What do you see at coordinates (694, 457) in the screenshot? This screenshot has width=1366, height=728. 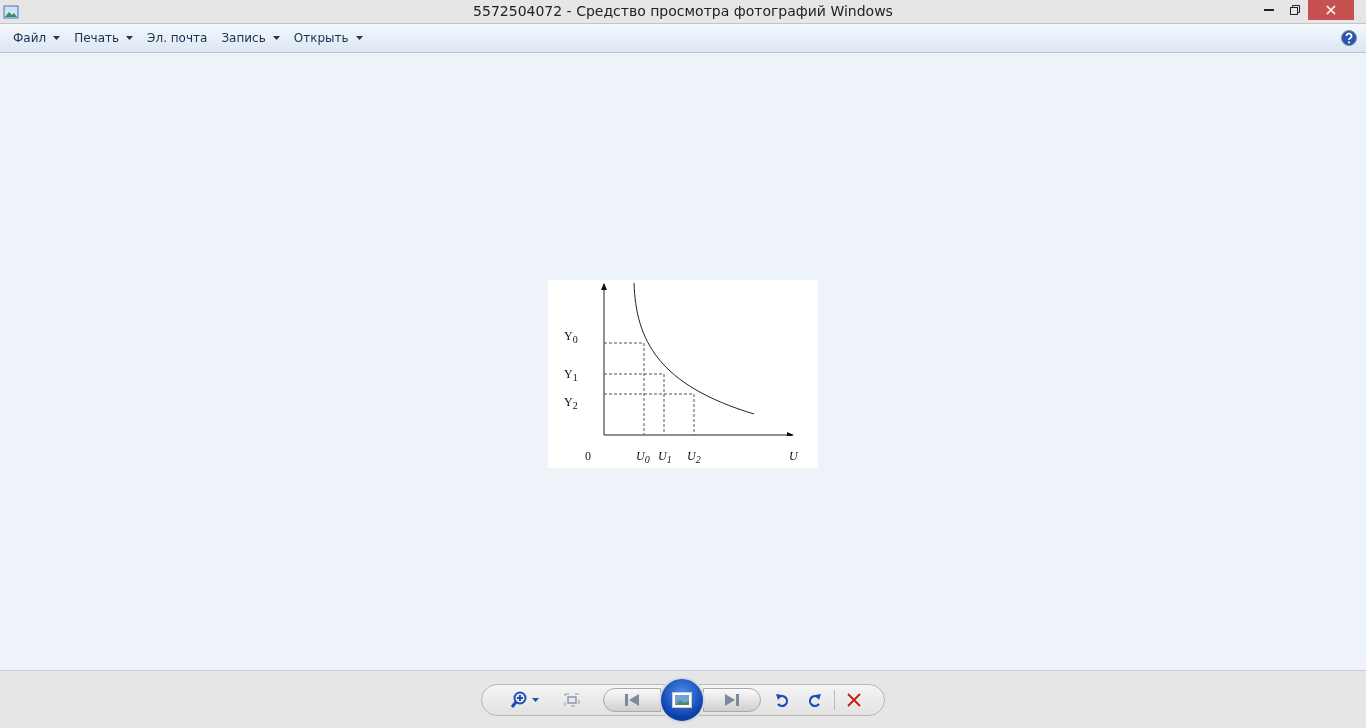 I see `axis-label: U$_{2}$` at bounding box center [694, 457].